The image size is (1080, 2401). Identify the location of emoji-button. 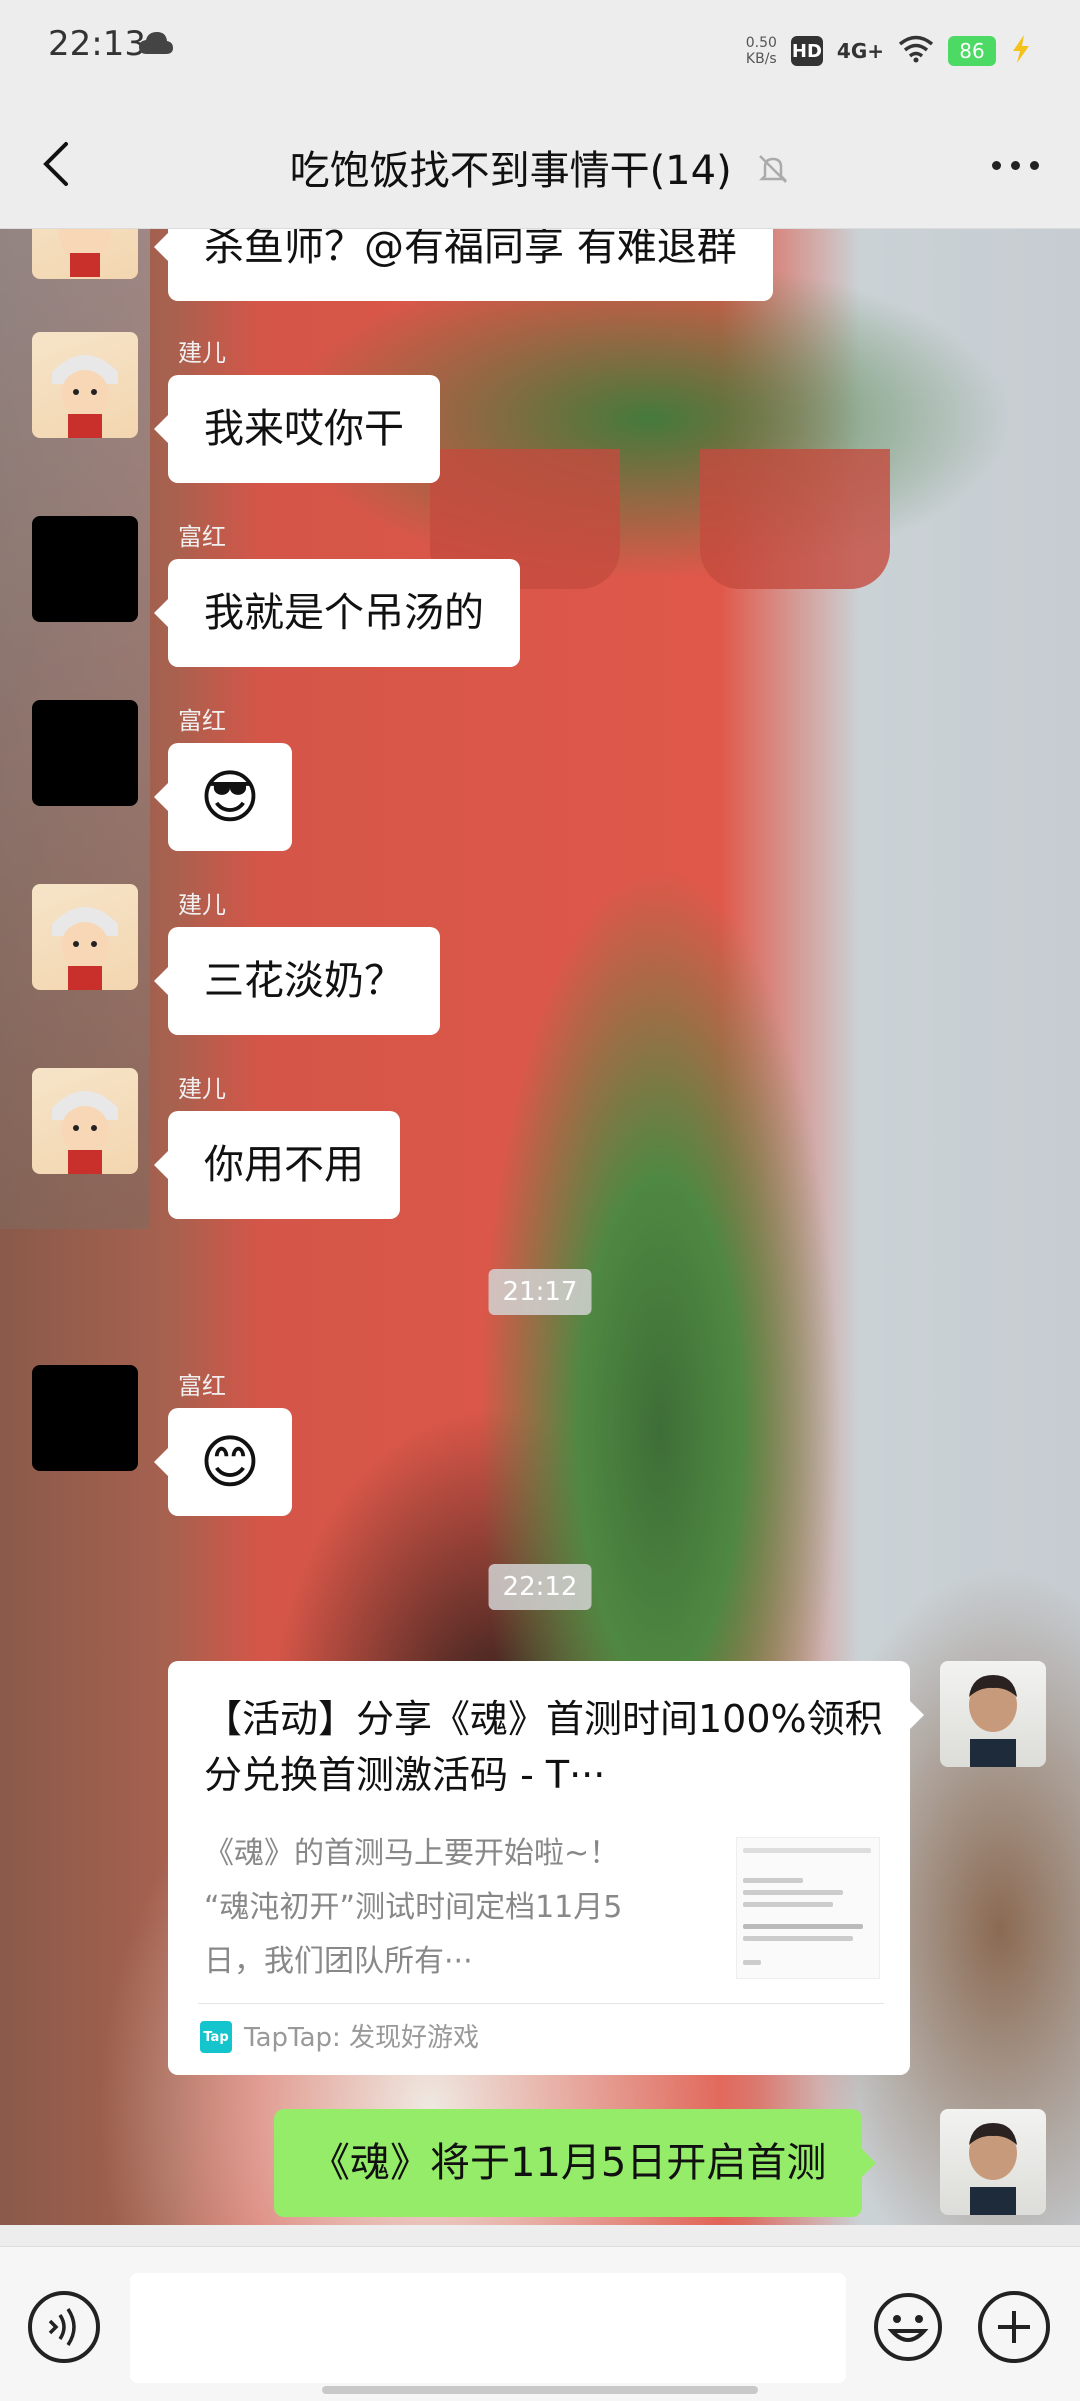
(908, 2327).